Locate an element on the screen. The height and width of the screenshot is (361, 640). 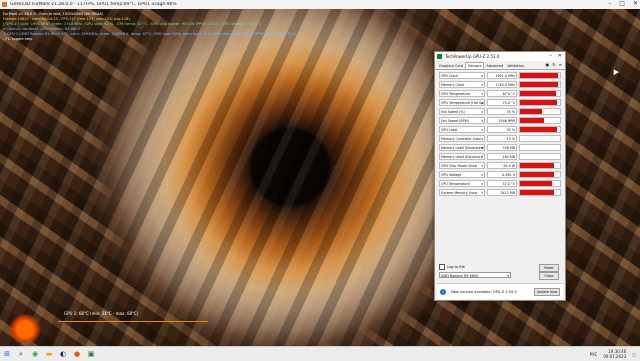
sensor-value: 546 MB is located at coordinates (502, 147).